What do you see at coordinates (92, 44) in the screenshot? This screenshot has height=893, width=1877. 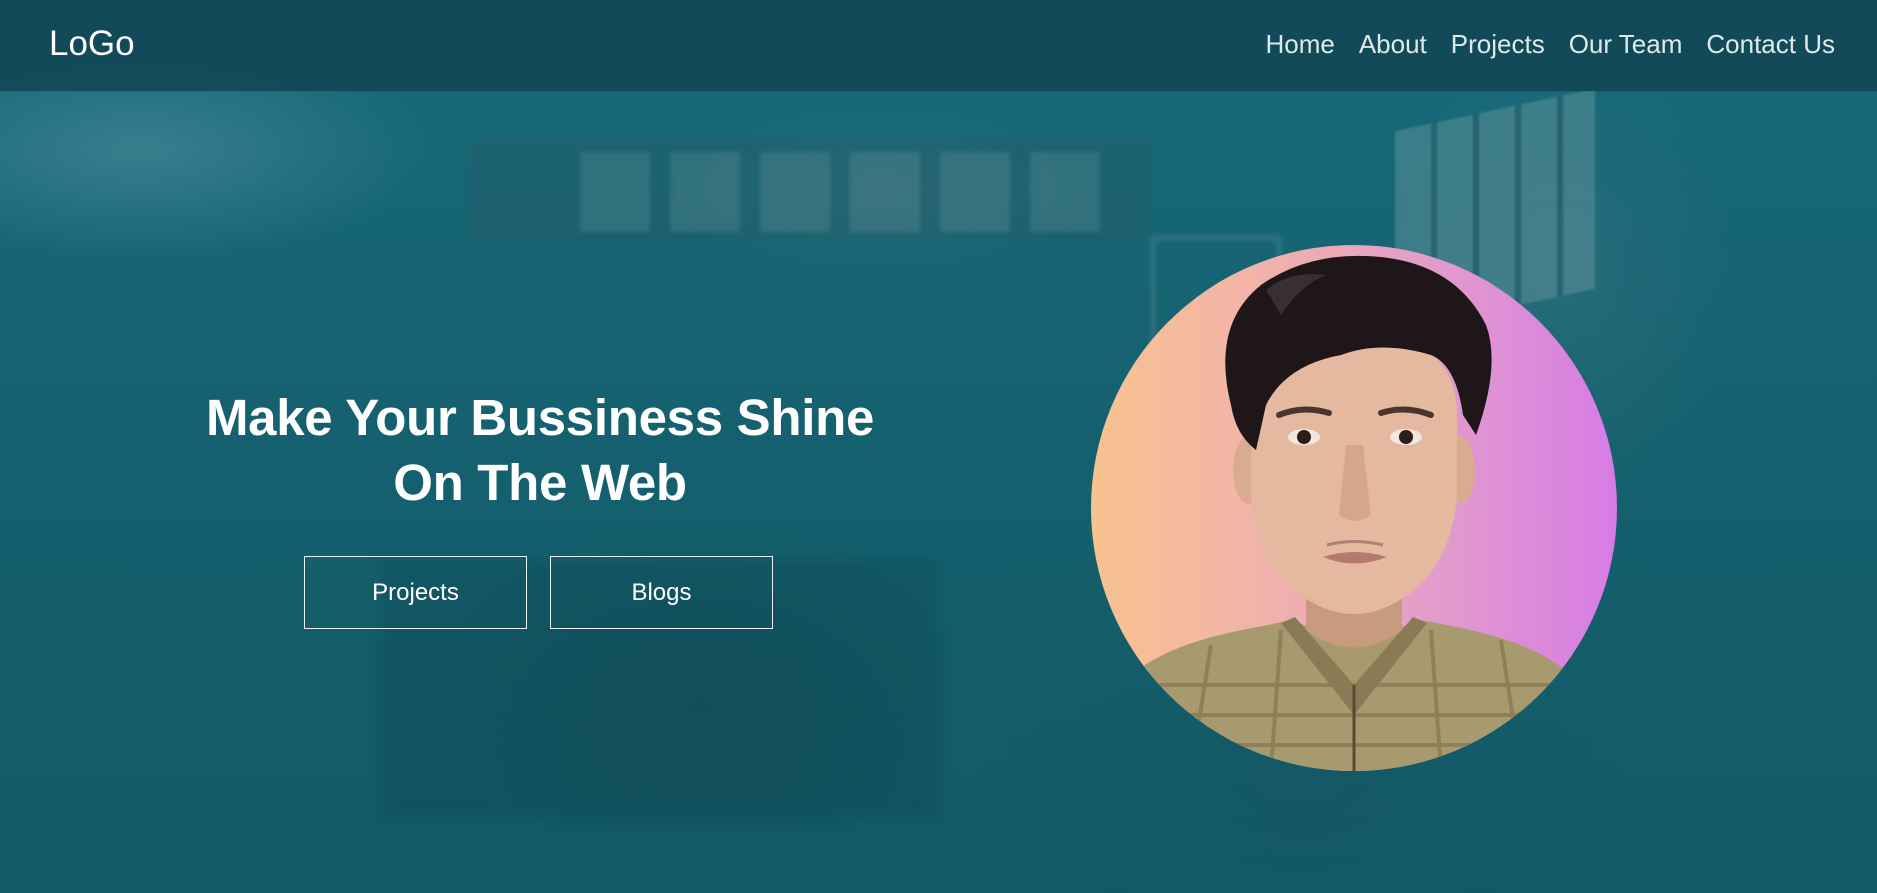 I see `logo: LoGo` at bounding box center [92, 44].